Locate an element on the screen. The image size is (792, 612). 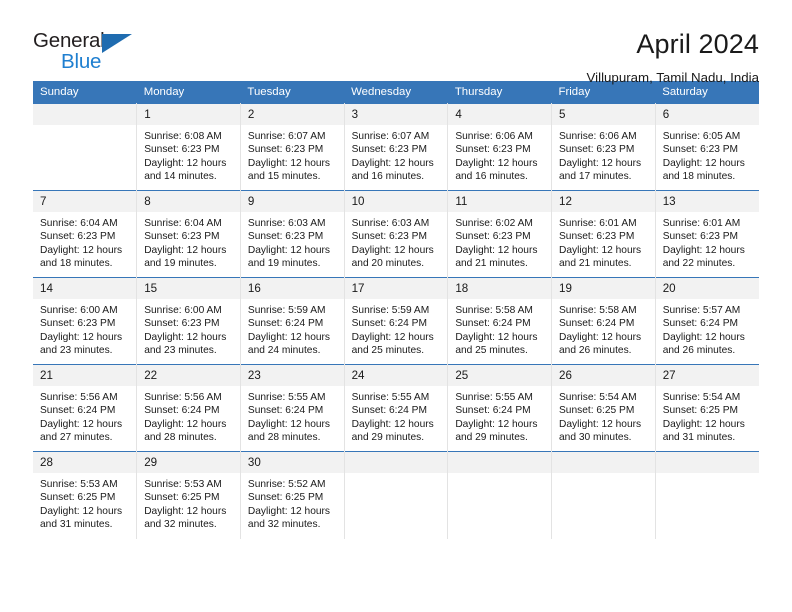
day-number: 29 is located at coordinates (188, 462).